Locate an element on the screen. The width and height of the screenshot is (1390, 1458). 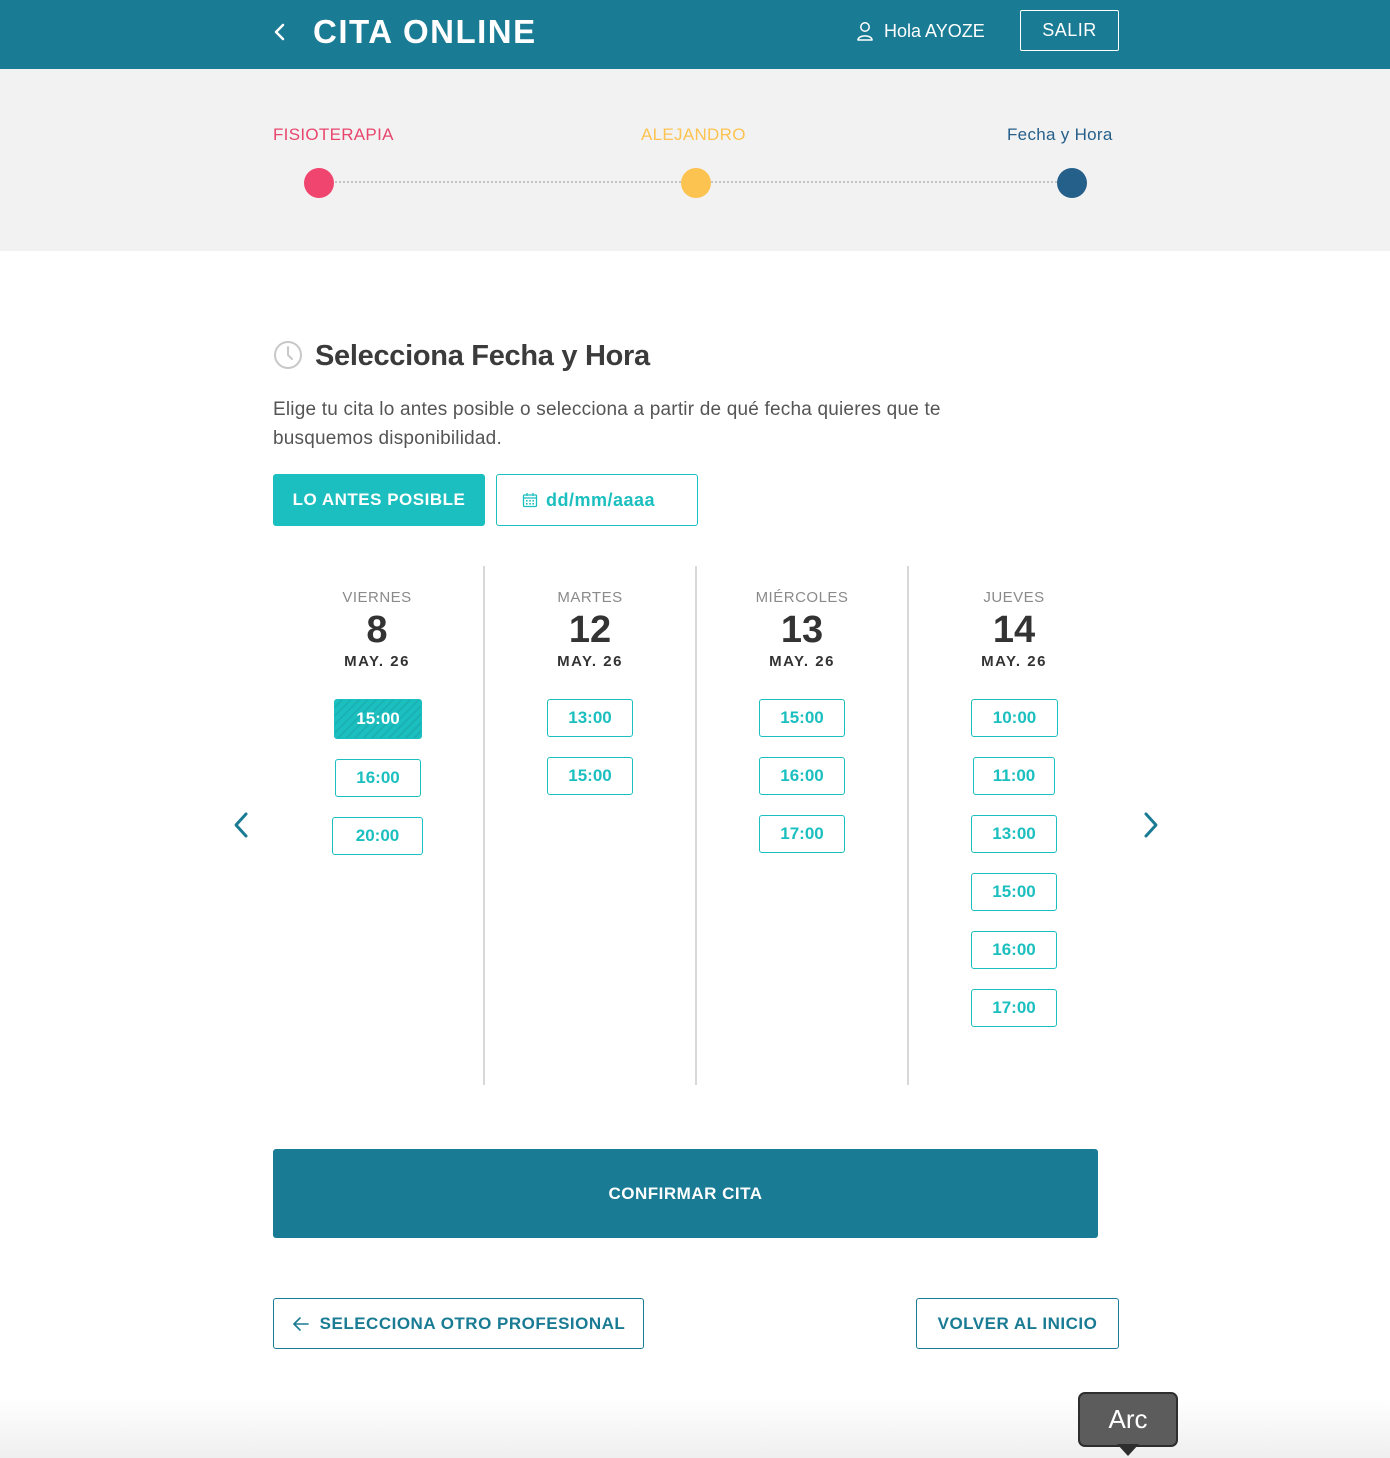
user-greeting: Hola AYOZE is located at coordinates (920, 31).